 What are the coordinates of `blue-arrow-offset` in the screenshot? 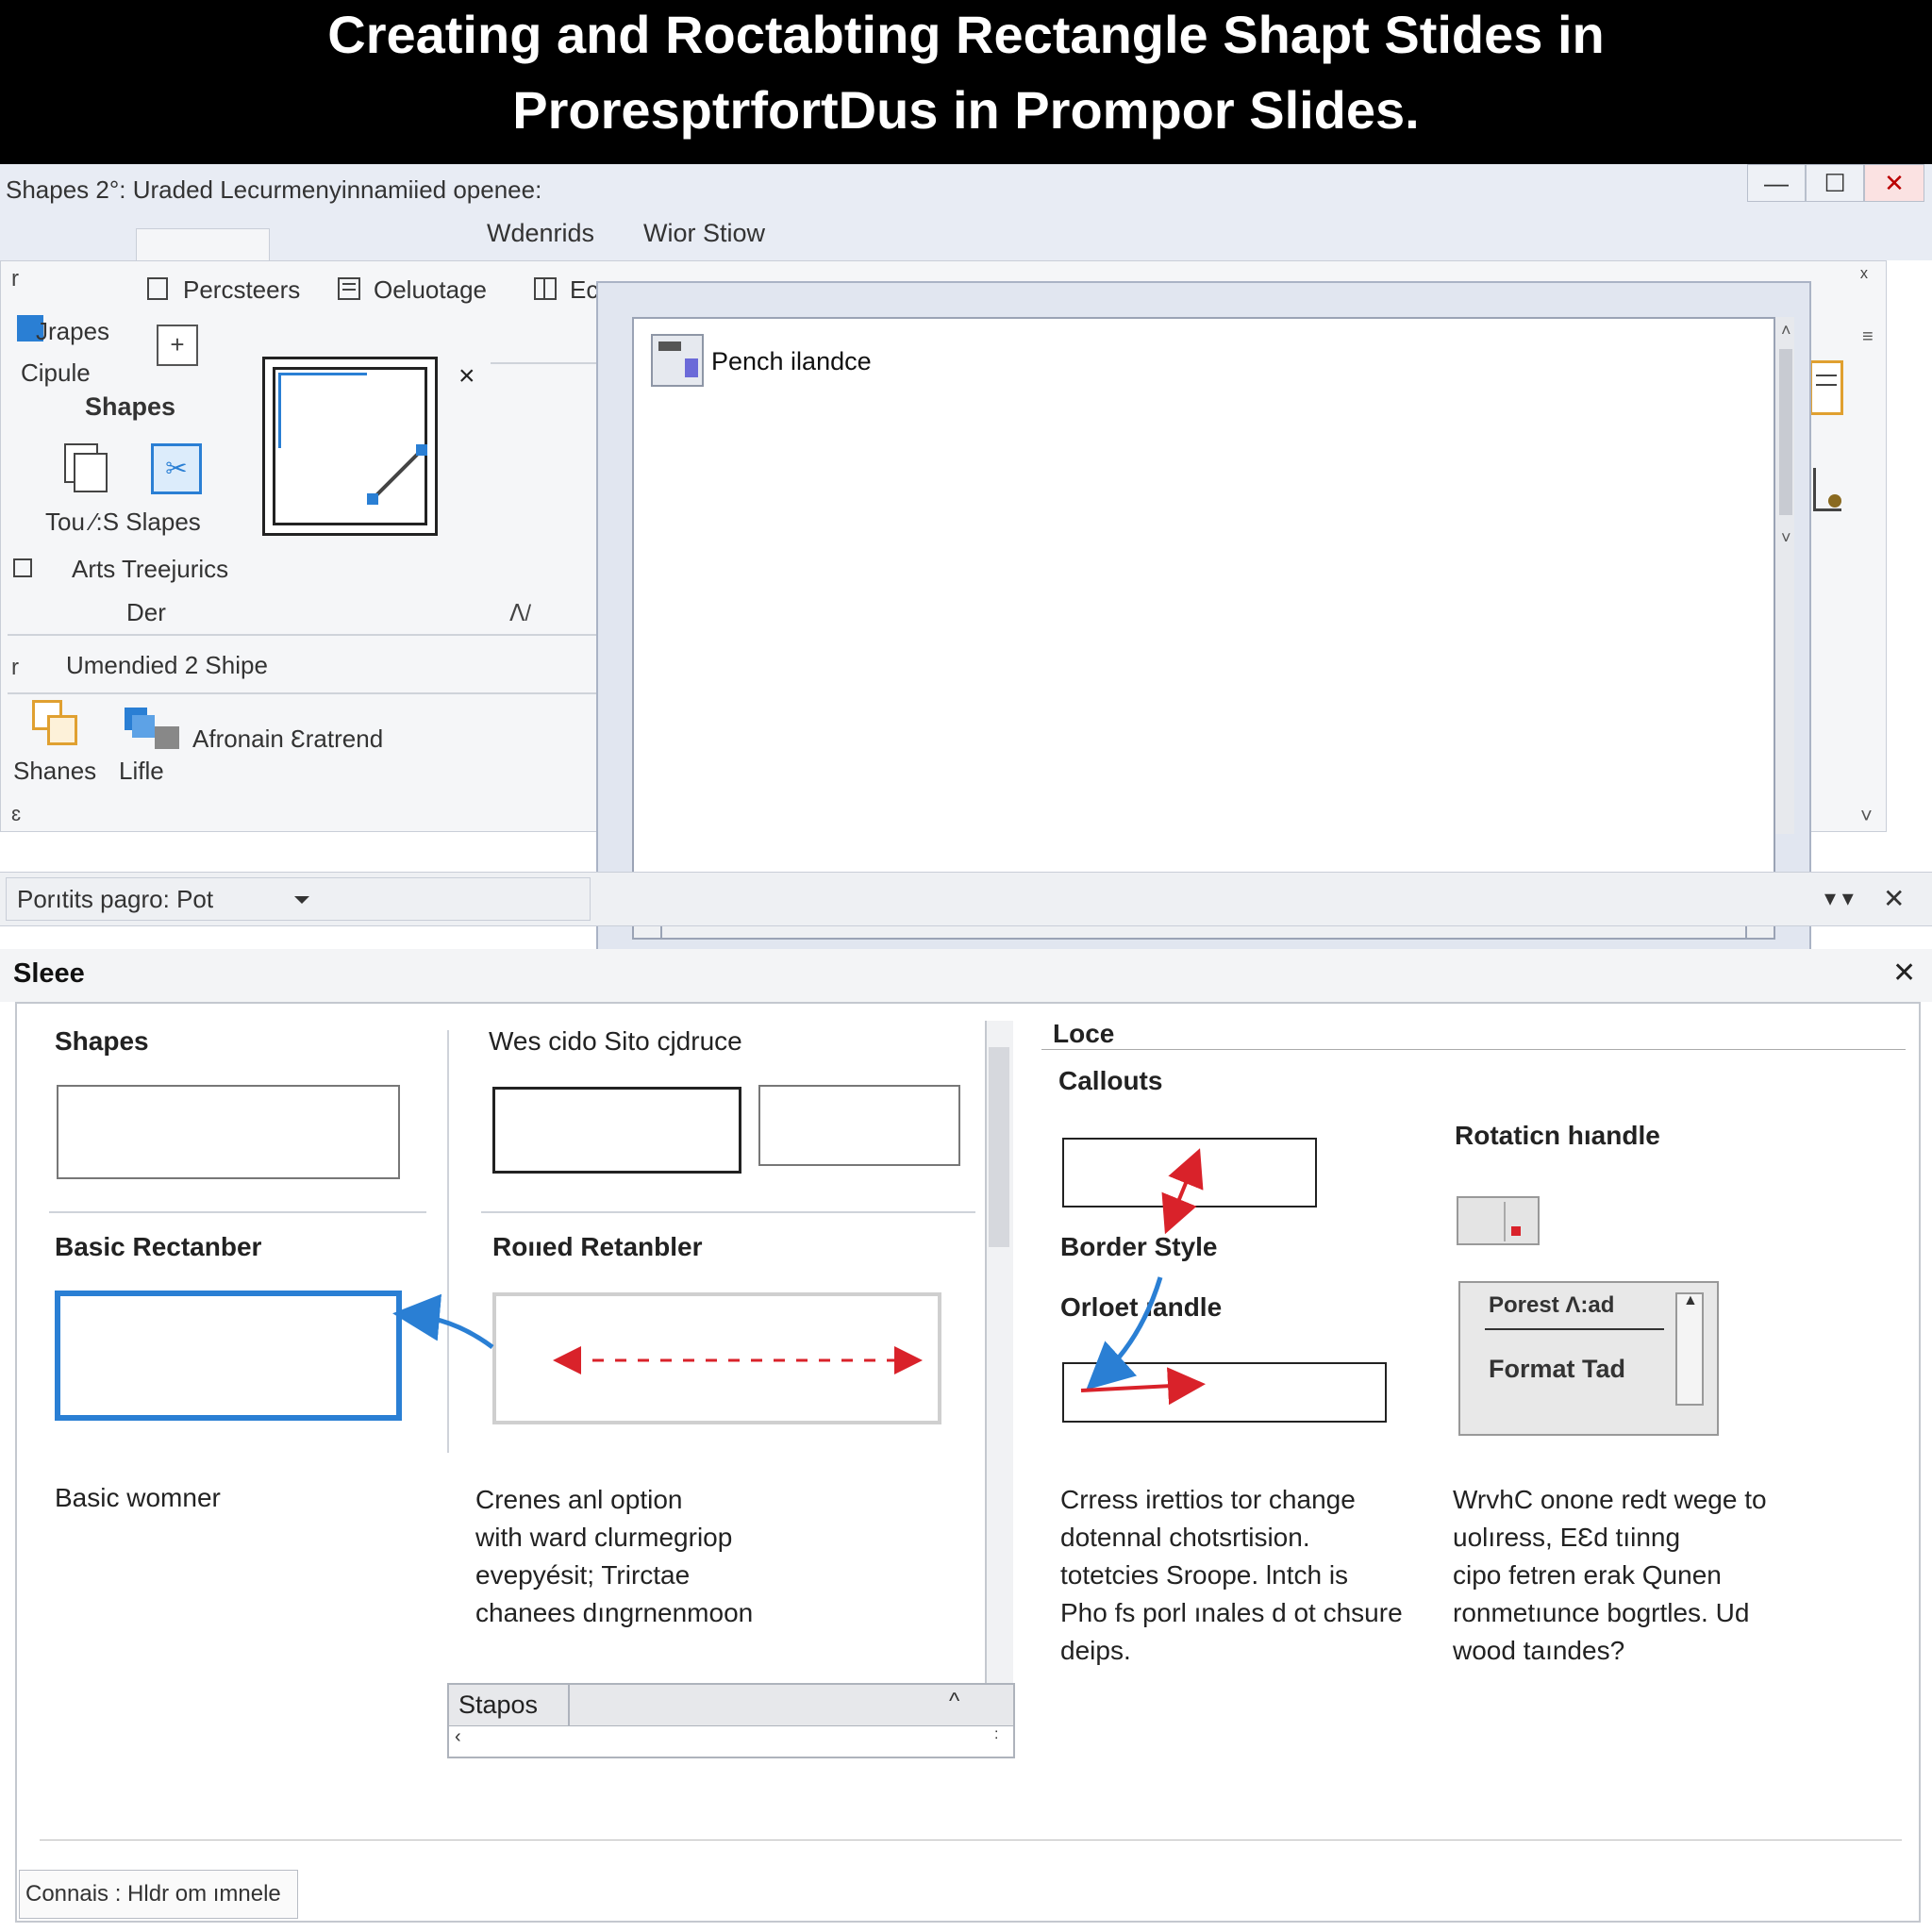 It's located at (1125, 1334).